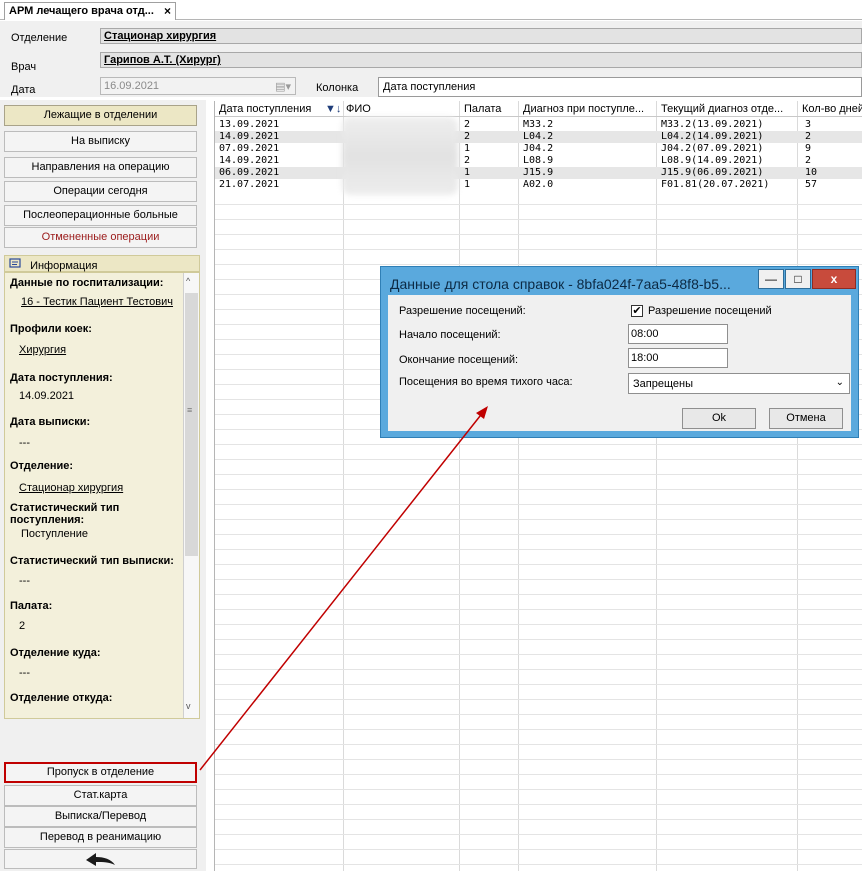 This screenshot has width=862, height=871. What do you see at coordinates (100, 115) in the screenshot?
I see `nav-button-patients-in-department: Лежащие в отделении` at bounding box center [100, 115].